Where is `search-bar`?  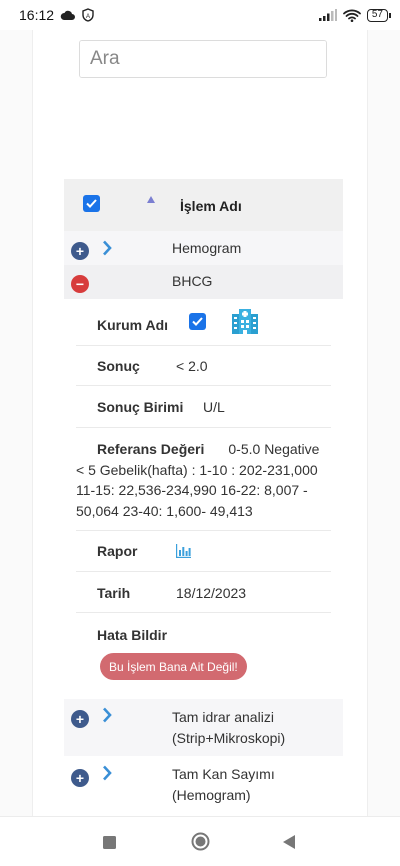
search-bar is located at coordinates (203, 59).